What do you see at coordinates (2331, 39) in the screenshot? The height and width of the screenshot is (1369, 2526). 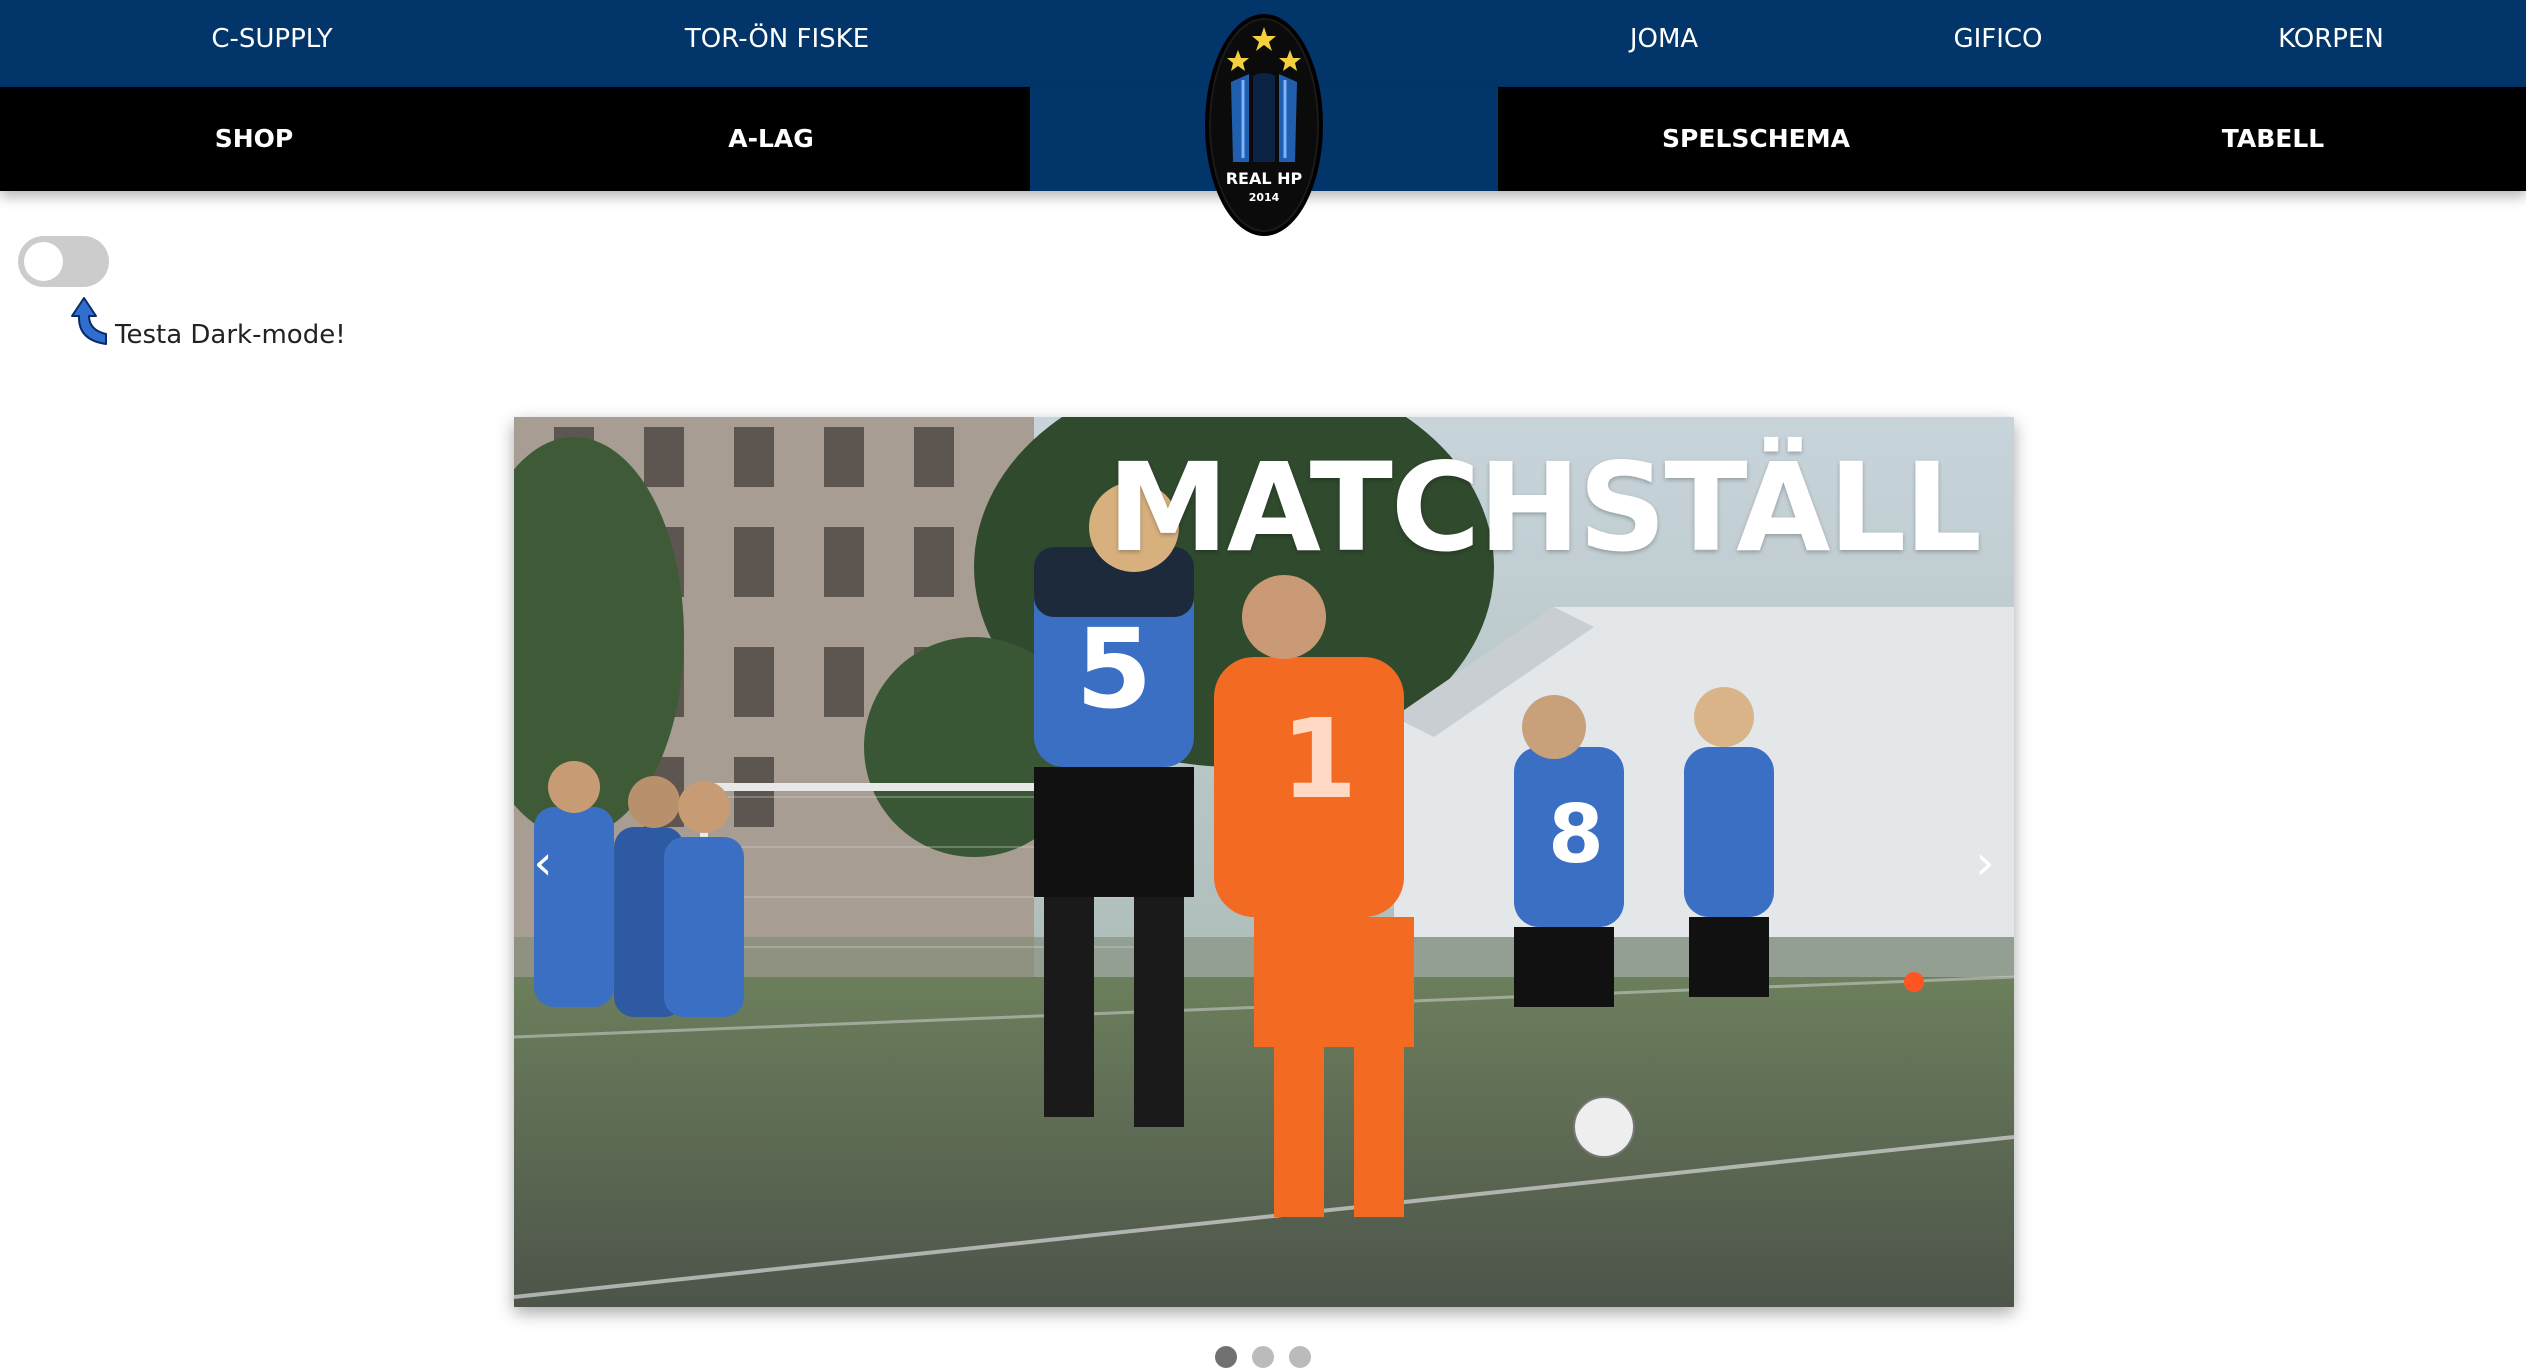 I see `sponsor-link-korpen: KORPEN` at bounding box center [2331, 39].